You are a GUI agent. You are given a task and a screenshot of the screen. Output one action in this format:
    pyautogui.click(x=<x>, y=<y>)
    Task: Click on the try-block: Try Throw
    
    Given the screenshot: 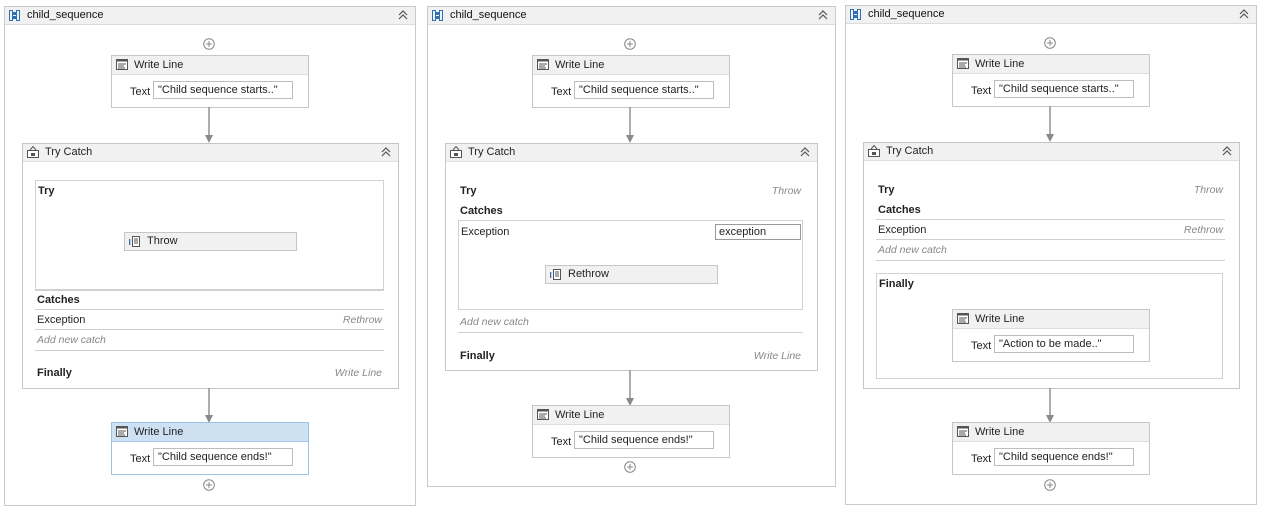 What is the action you would take?
    pyautogui.click(x=209, y=235)
    